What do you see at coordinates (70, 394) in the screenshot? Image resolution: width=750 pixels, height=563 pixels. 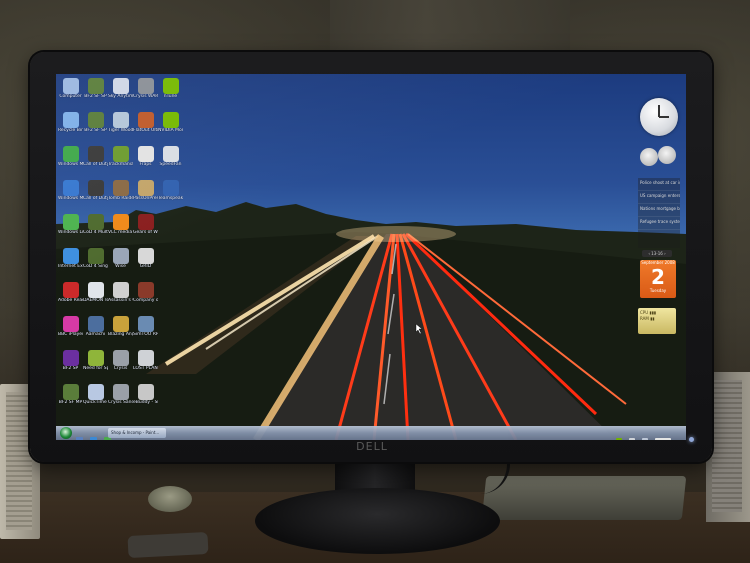 I see `desktop-shortcut: BF2 SF MP` at bounding box center [70, 394].